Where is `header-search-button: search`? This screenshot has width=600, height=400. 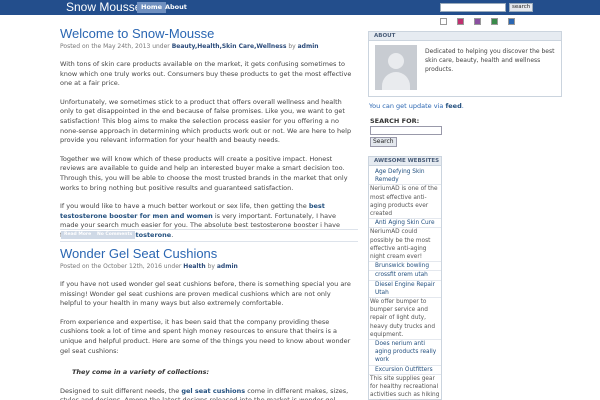
header-search-button: search is located at coordinates (521, 7).